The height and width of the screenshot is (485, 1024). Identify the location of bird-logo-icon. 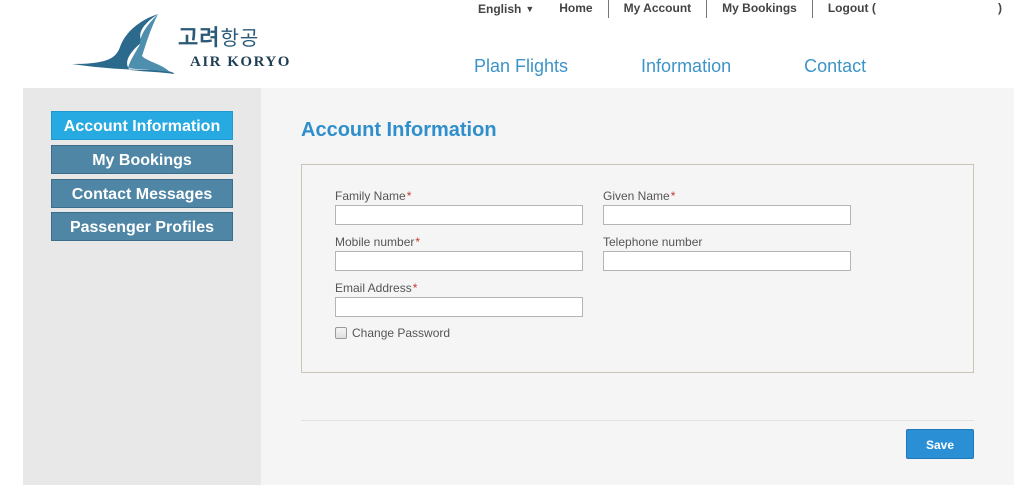
(123, 44).